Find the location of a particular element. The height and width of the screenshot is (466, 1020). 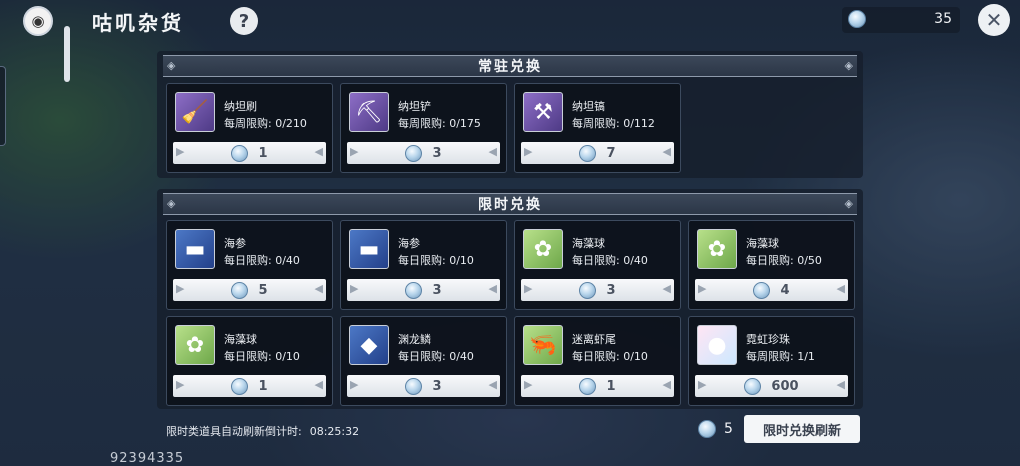

shrimp-tail-icon: 🦐 is located at coordinates (543, 345).